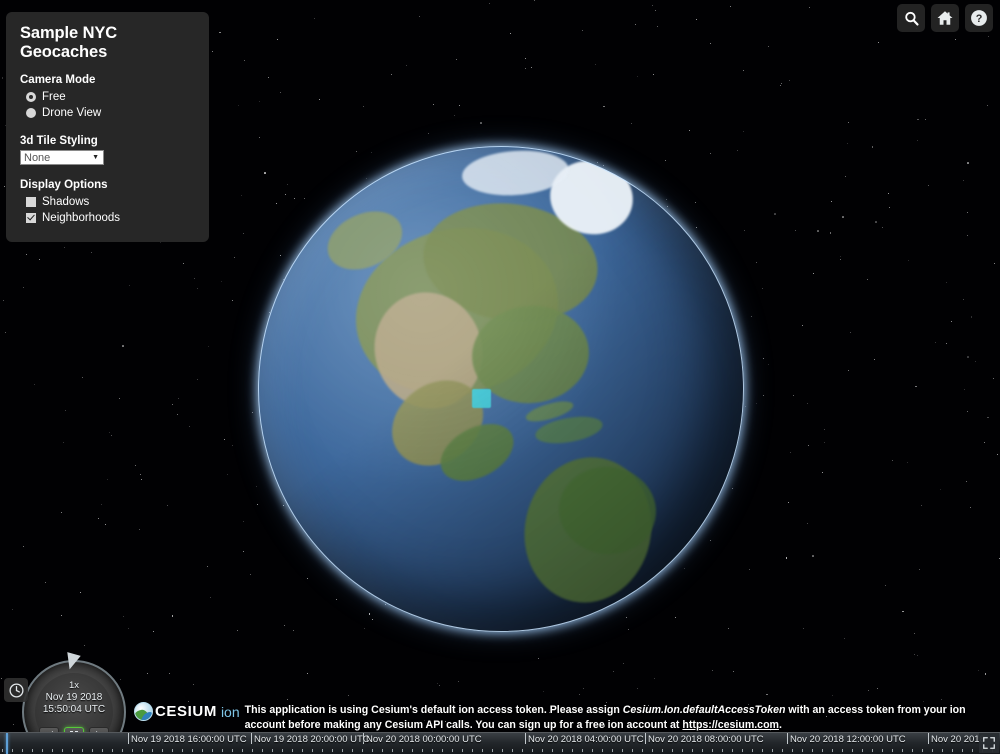  I want to click on radio-option-free: Free, so click(107, 97).